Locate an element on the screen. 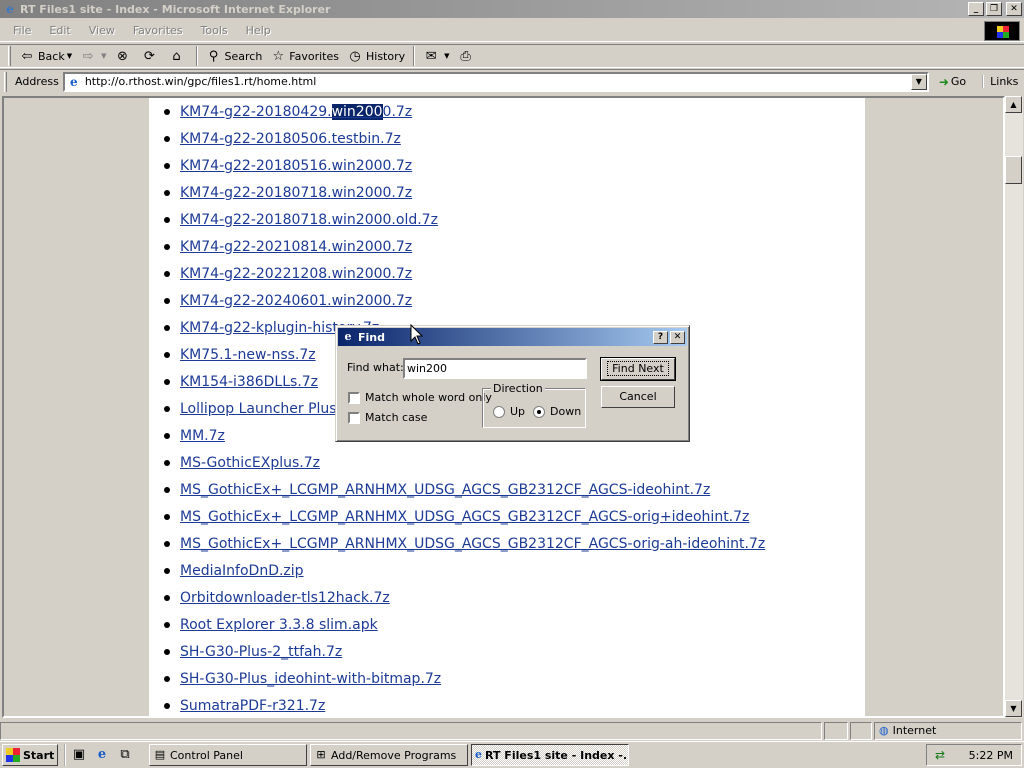 The width and height of the screenshot is (1024, 768). show-desktop-icon: ▣ is located at coordinates (79, 755).